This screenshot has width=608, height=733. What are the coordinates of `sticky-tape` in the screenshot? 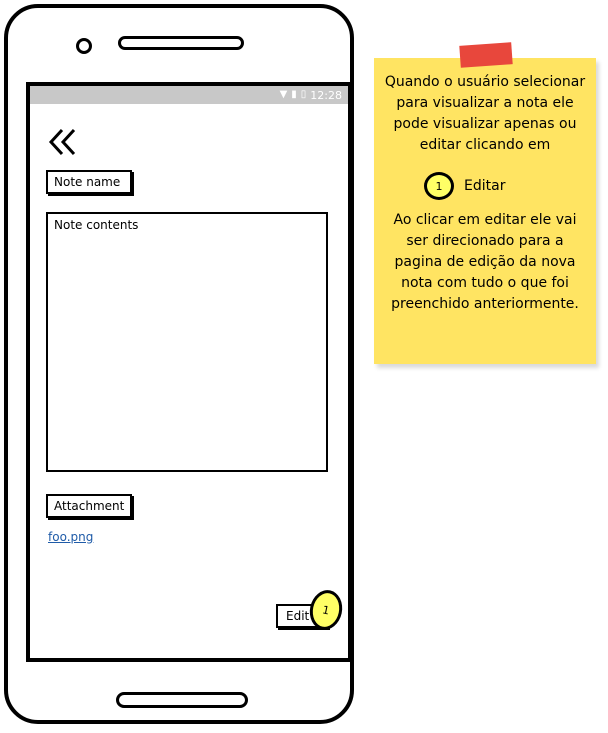 It's located at (486, 55).